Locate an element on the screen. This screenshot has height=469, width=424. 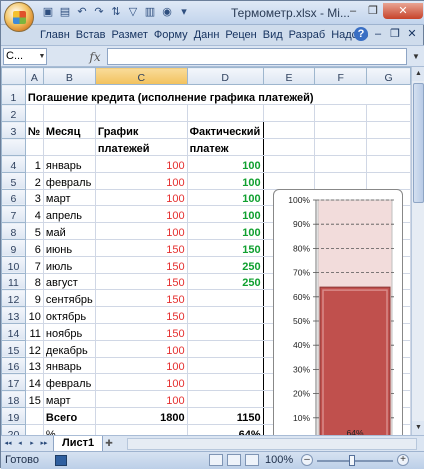
row-header: 1 is located at coordinates (13, 94).